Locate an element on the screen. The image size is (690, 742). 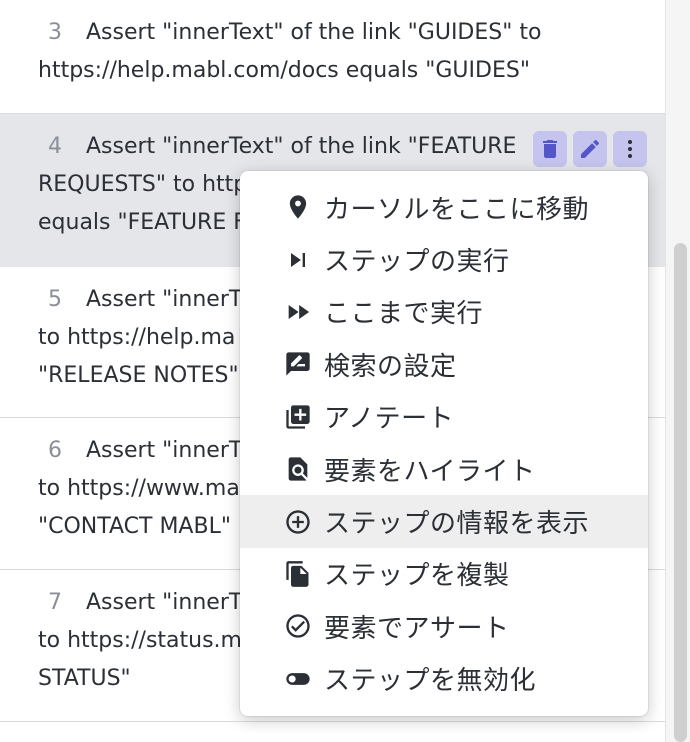
step-number: 4 is located at coordinates (55, 146).